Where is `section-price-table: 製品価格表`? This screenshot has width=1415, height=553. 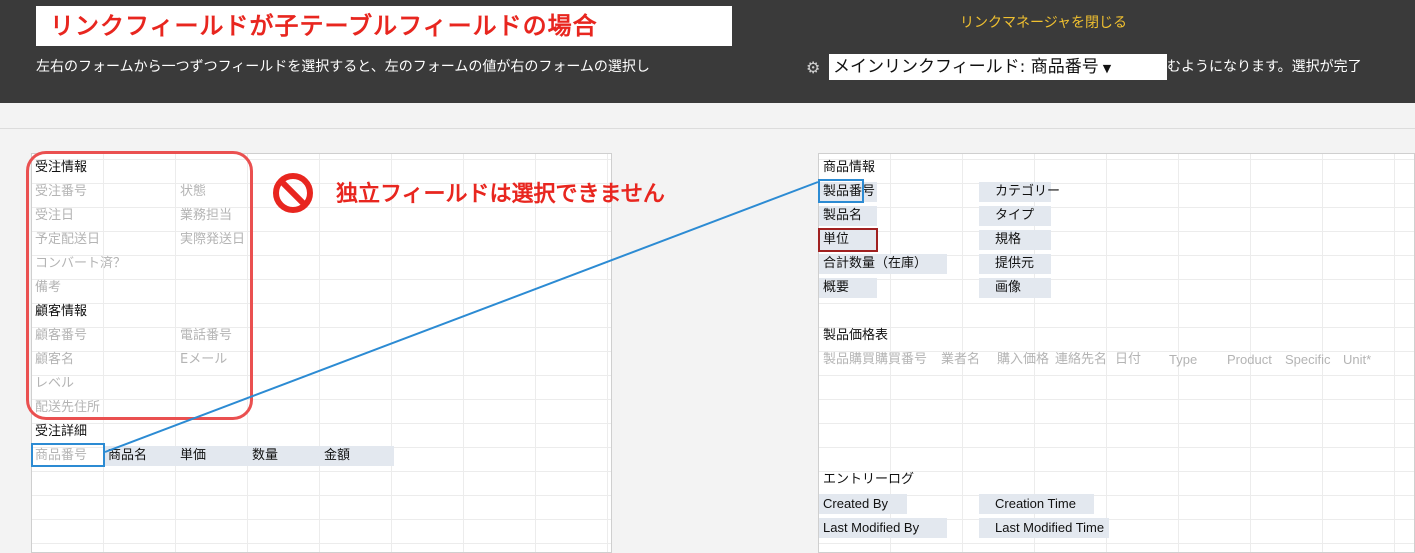 section-price-table: 製品価格表 is located at coordinates (856, 335).